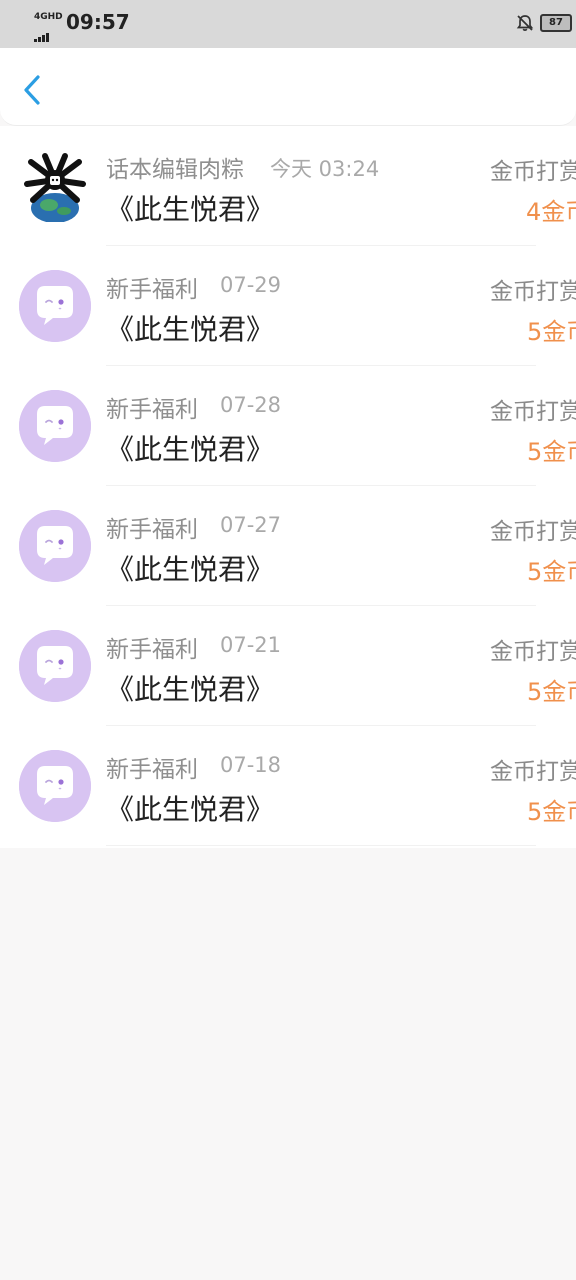  I want to click on record-date: 07-28, so click(251, 405).